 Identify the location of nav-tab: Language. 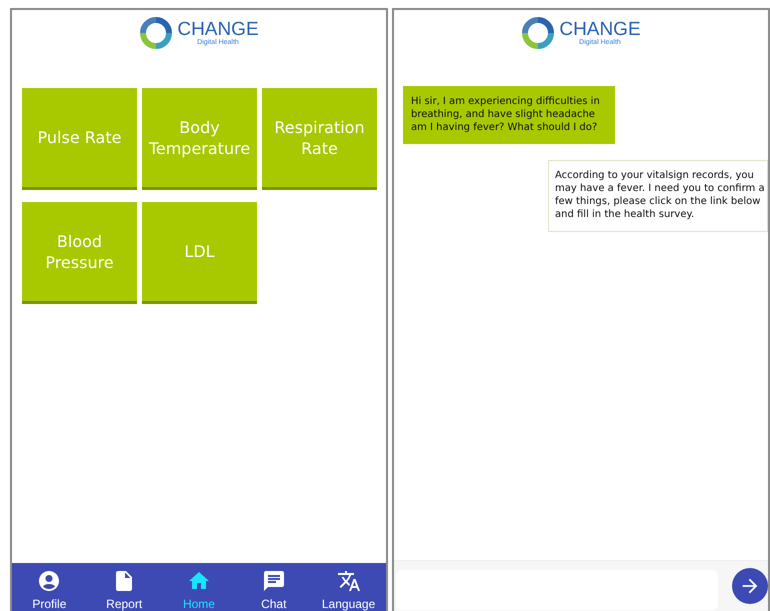
(349, 590).